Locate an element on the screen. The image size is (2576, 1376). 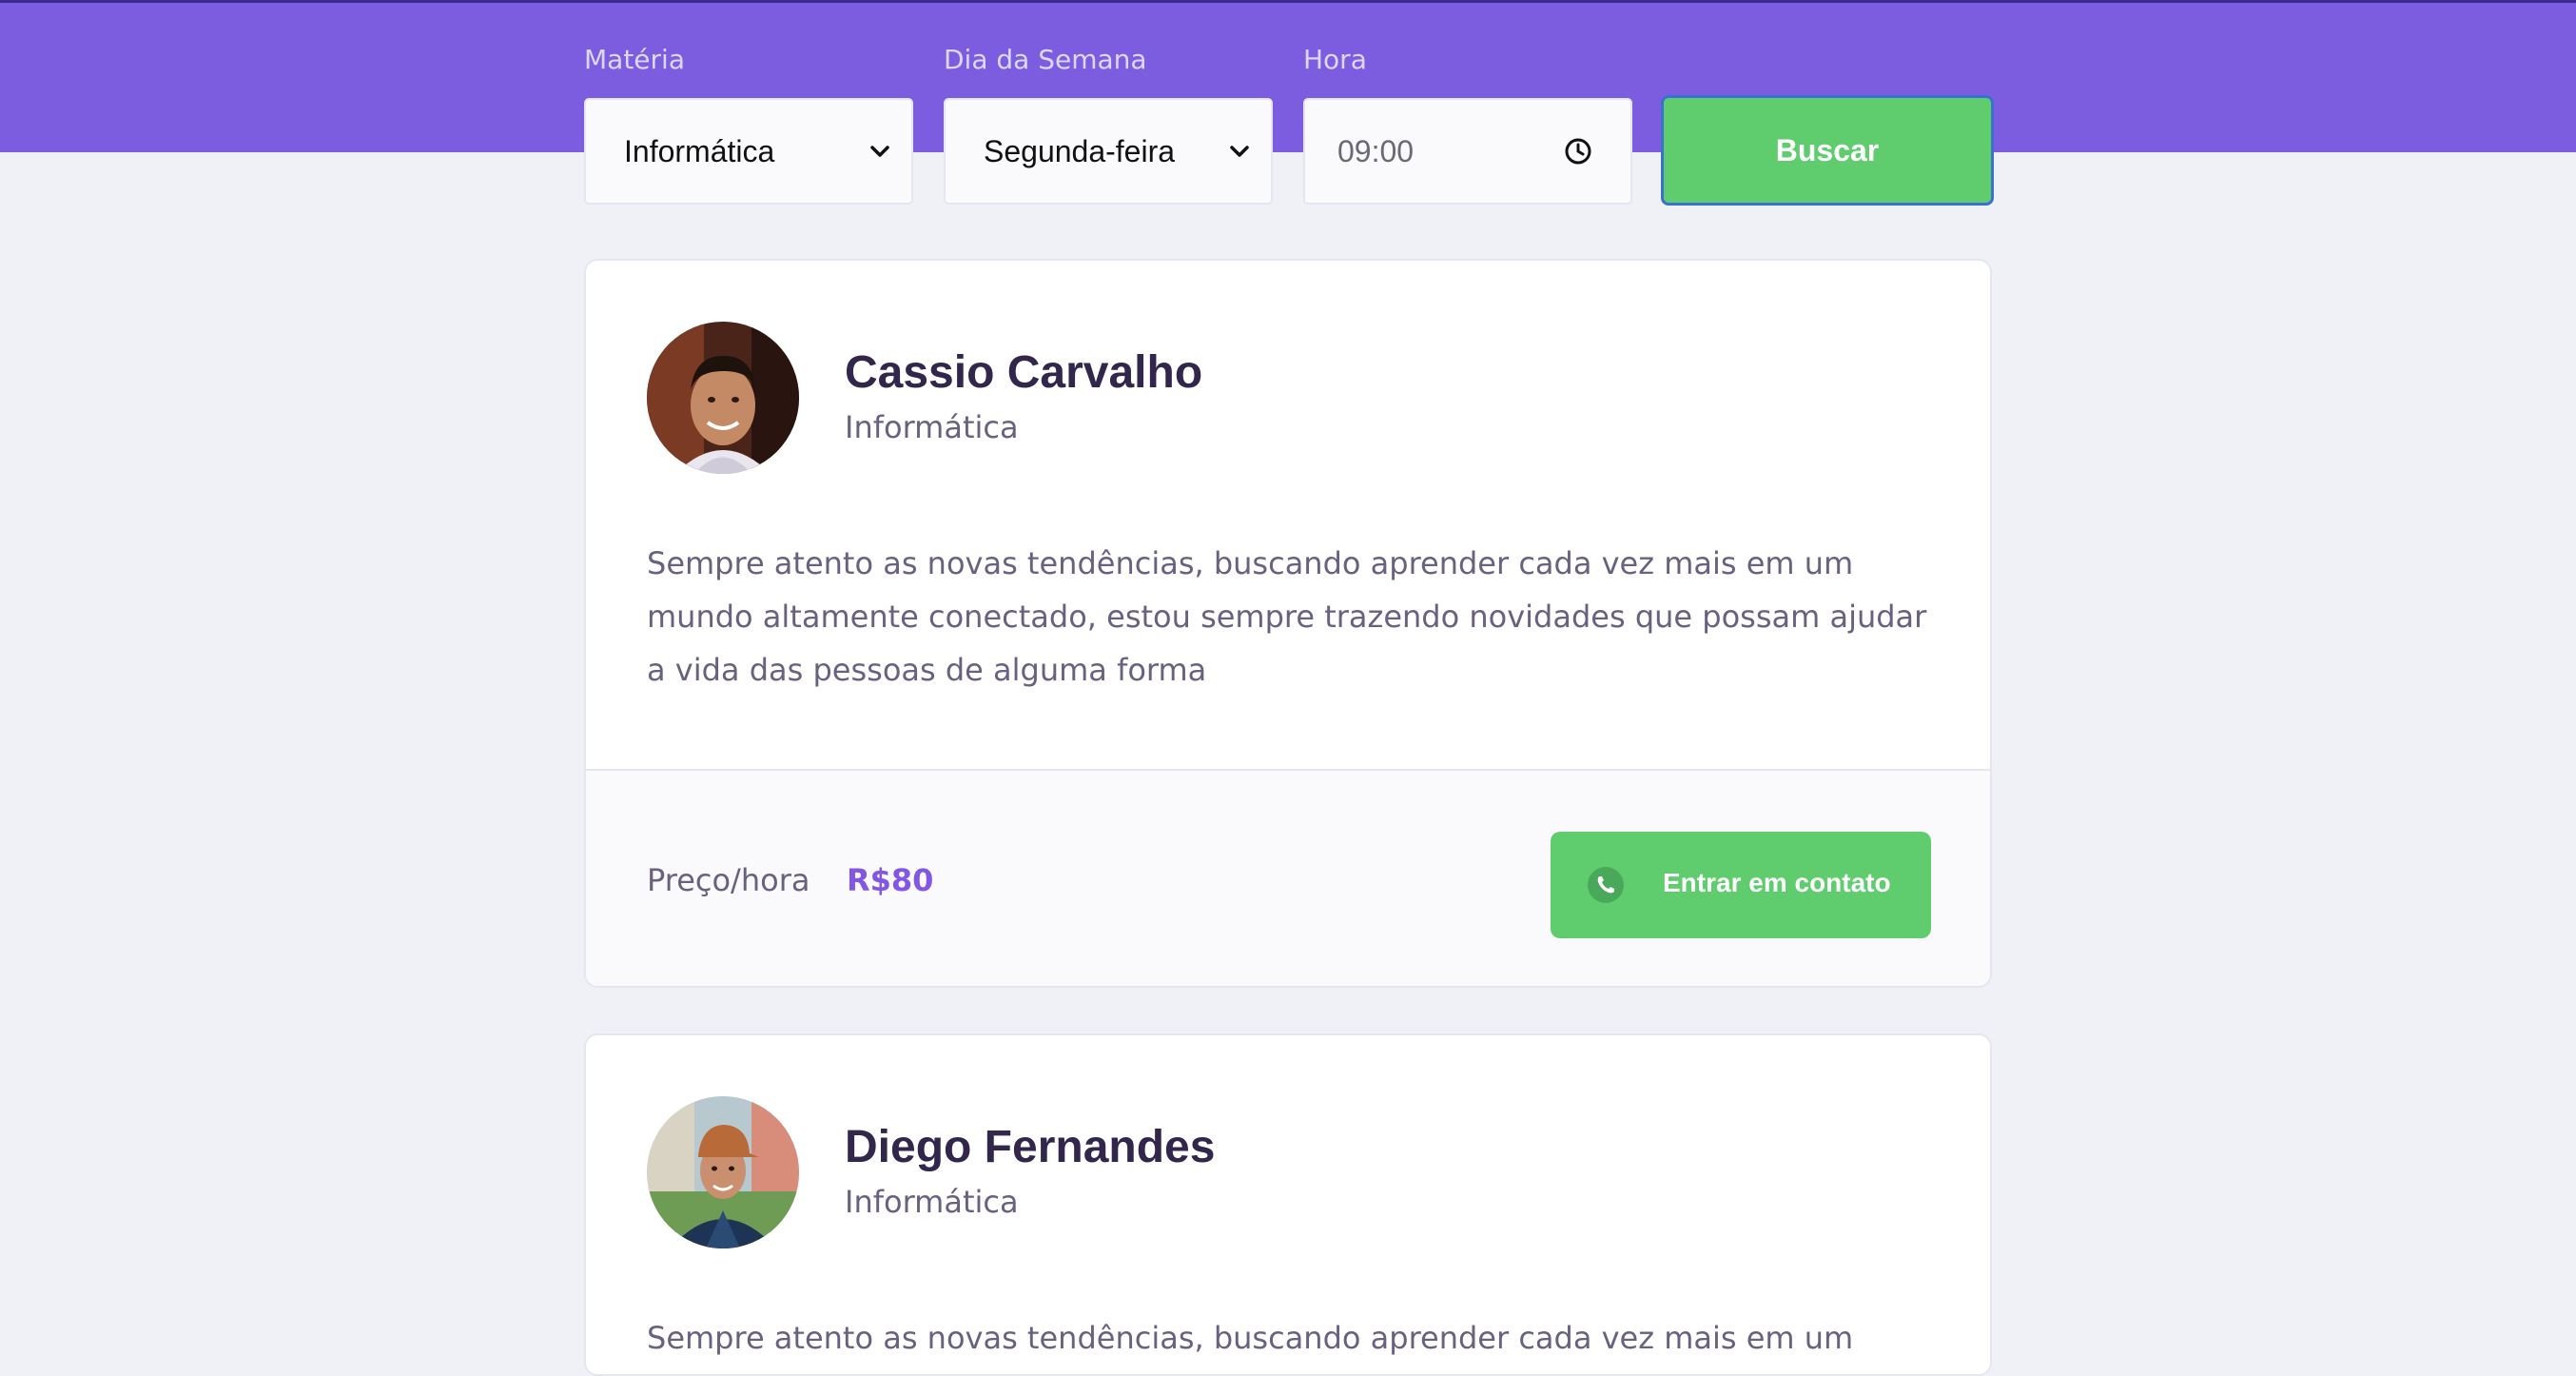
weekday-select-value: Segunda-feira is located at coordinates (1080, 150).